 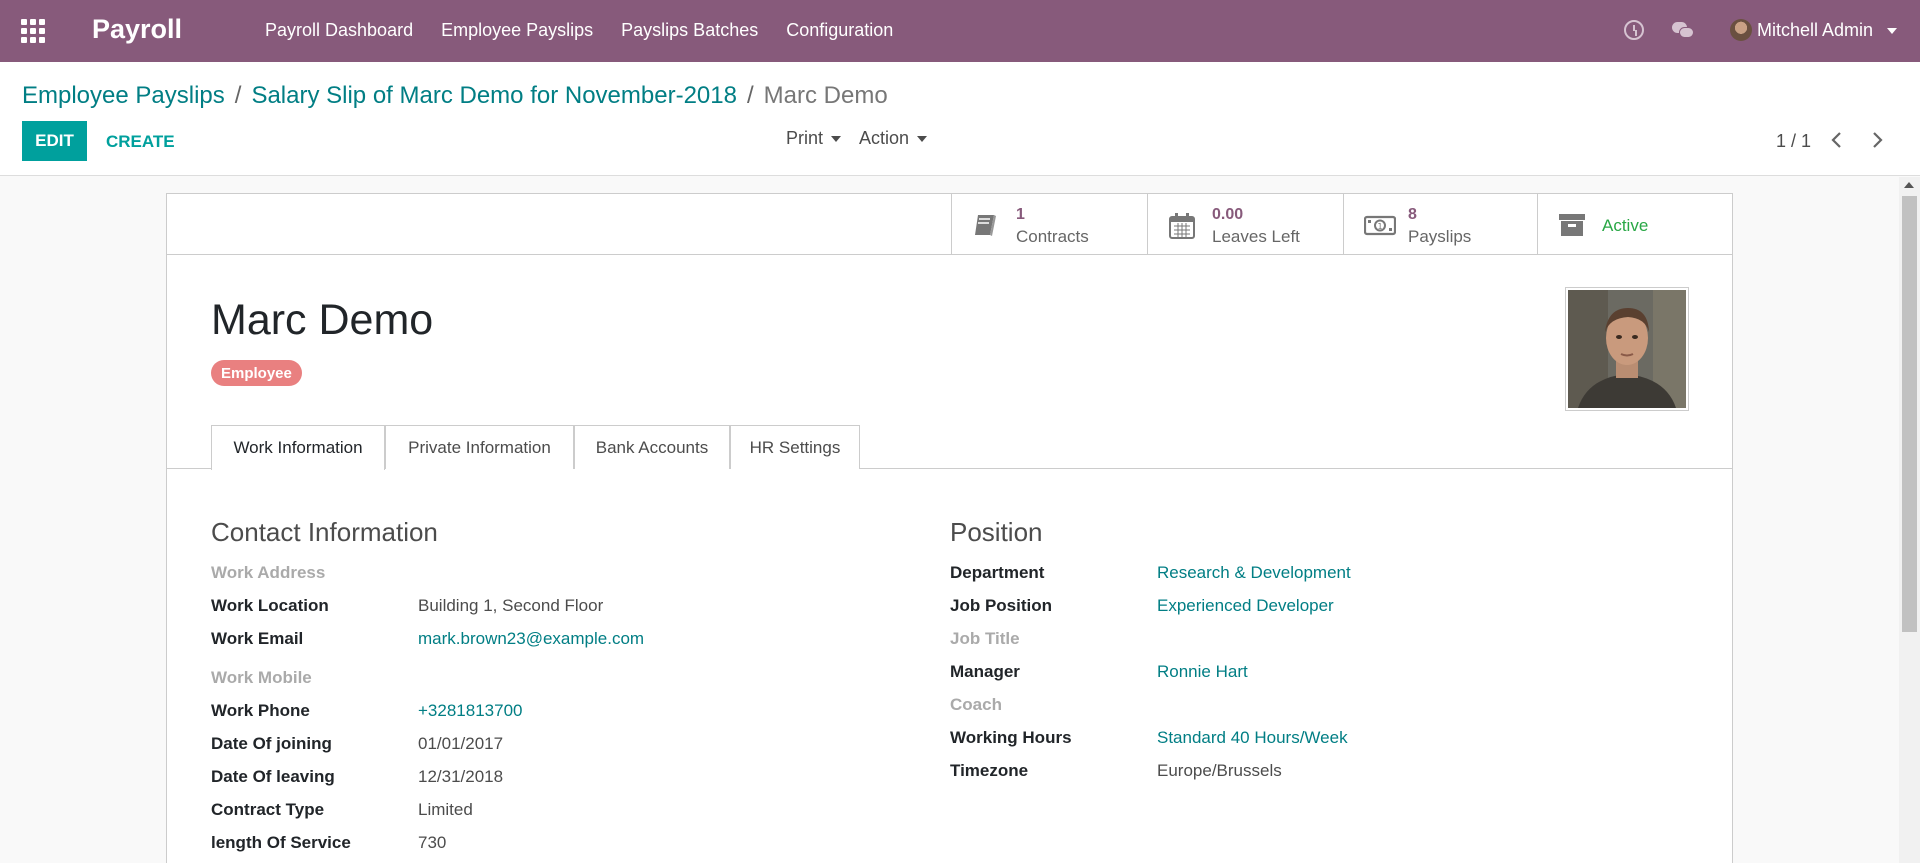 What do you see at coordinates (989, 770) in the screenshot?
I see `timezone-label: Timezone` at bounding box center [989, 770].